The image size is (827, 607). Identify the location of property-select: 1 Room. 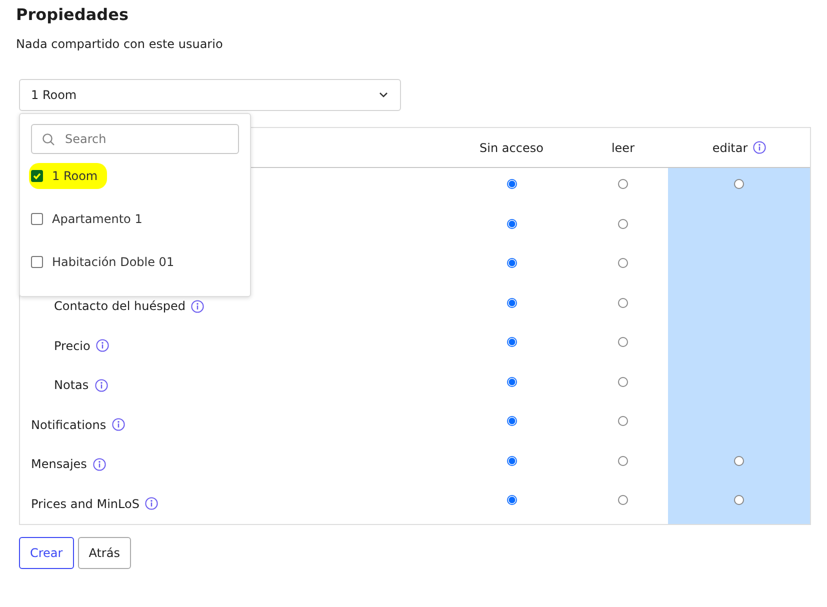
(210, 95).